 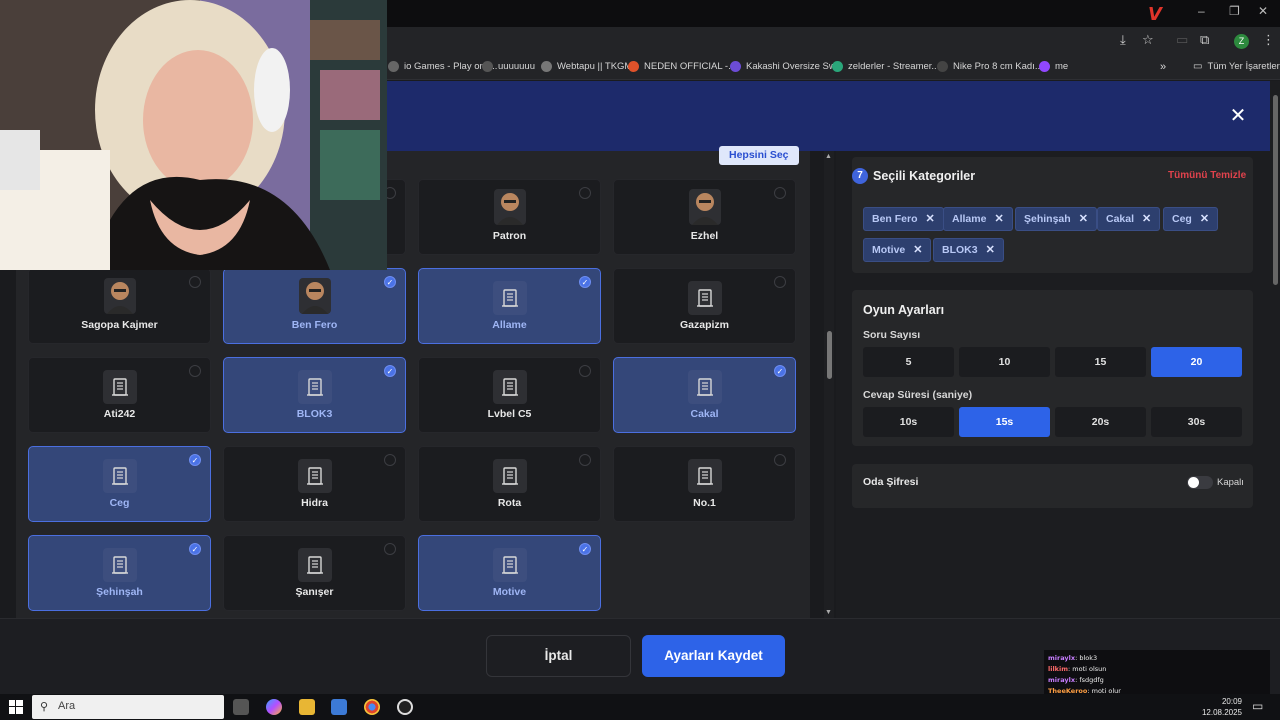 What do you see at coordinates (897, 250) in the screenshot?
I see `selected-category-chip: Motive ✕` at bounding box center [897, 250].